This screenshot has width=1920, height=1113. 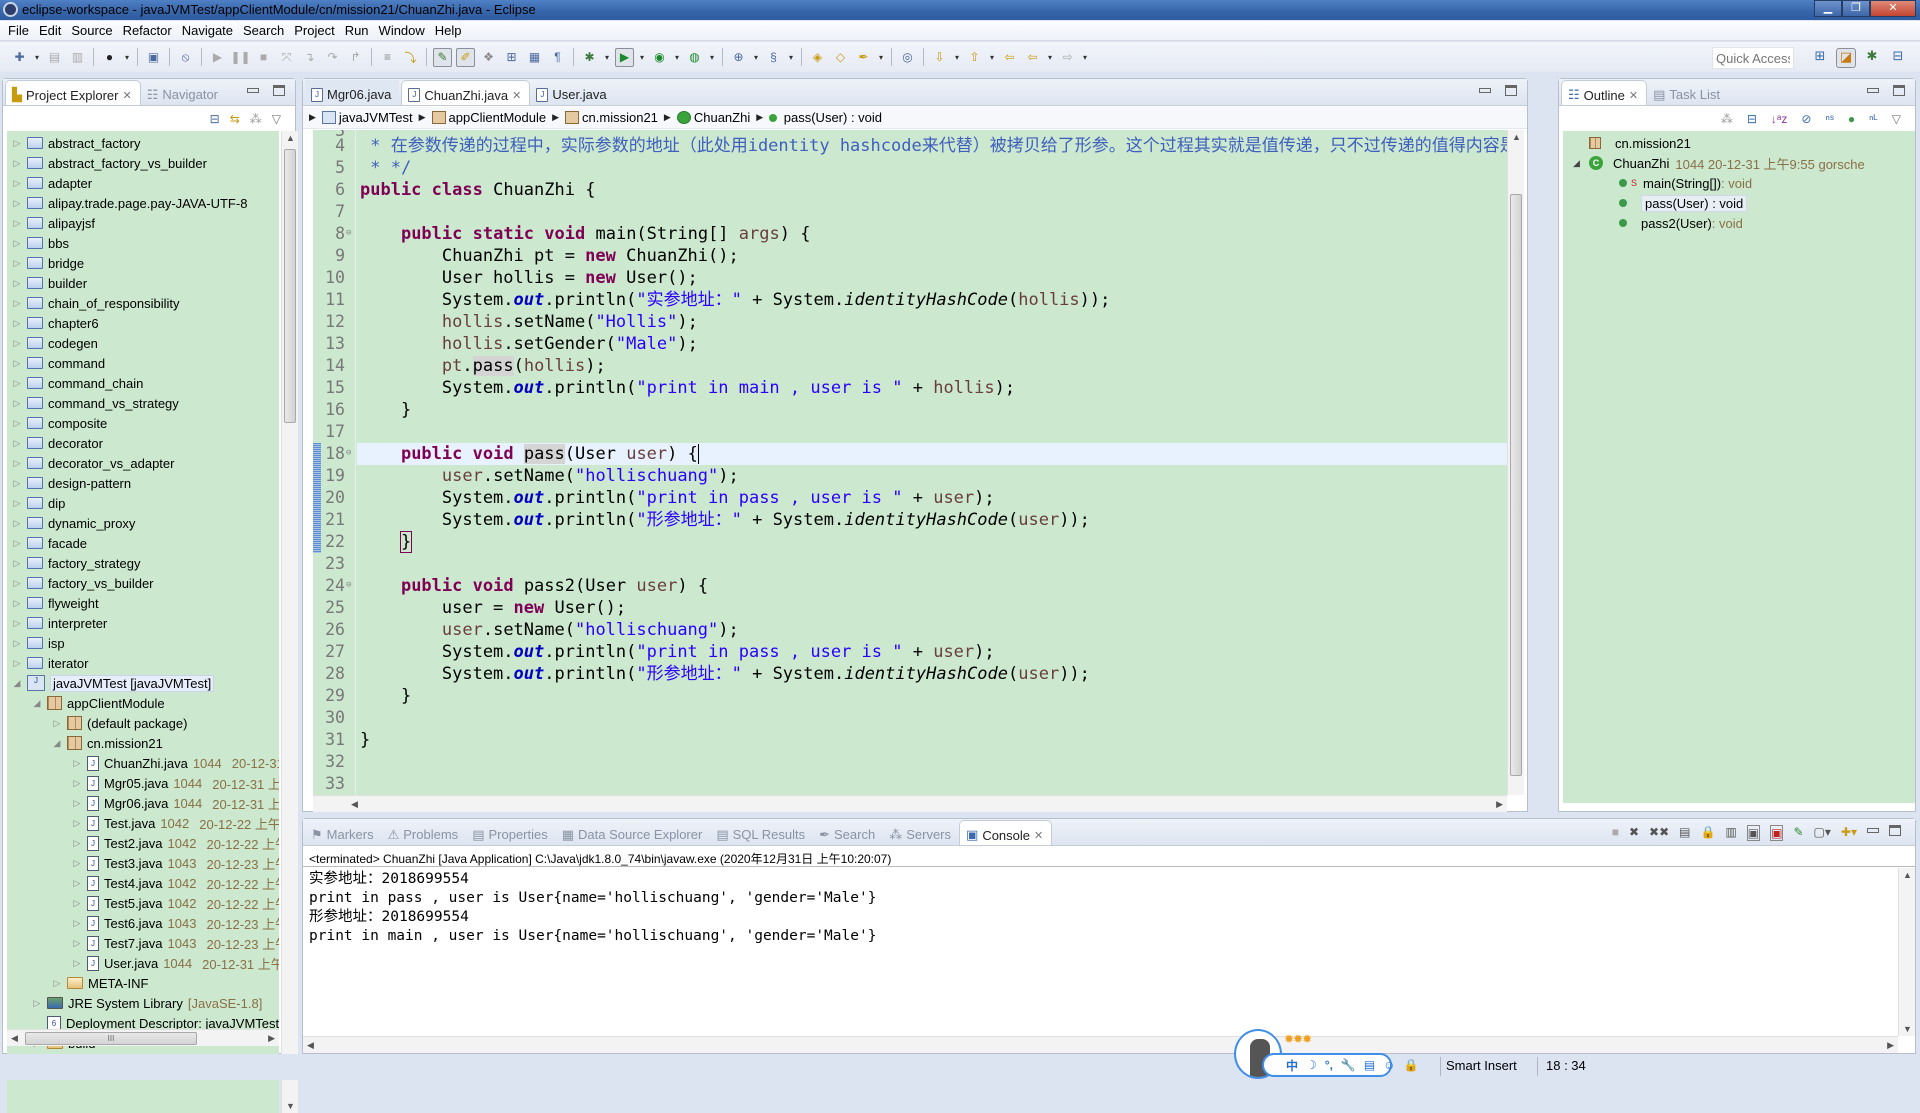 I want to click on menu-search: Search, so click(x=266, y=30).